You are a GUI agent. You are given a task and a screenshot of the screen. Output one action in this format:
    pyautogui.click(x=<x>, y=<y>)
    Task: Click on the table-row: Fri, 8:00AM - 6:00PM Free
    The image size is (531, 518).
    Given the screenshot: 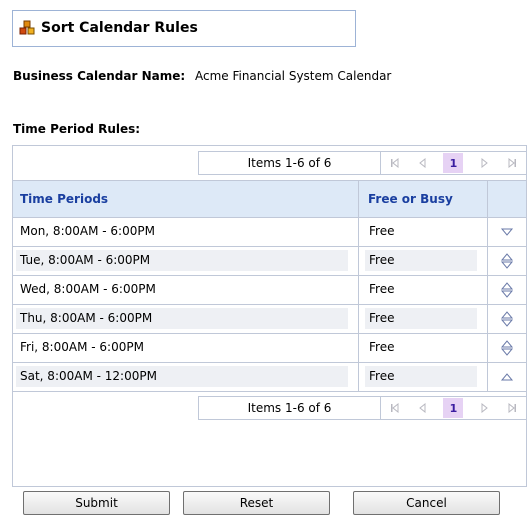 What is the action you would take?
    pyautogui.click(x=269, y=348)
    